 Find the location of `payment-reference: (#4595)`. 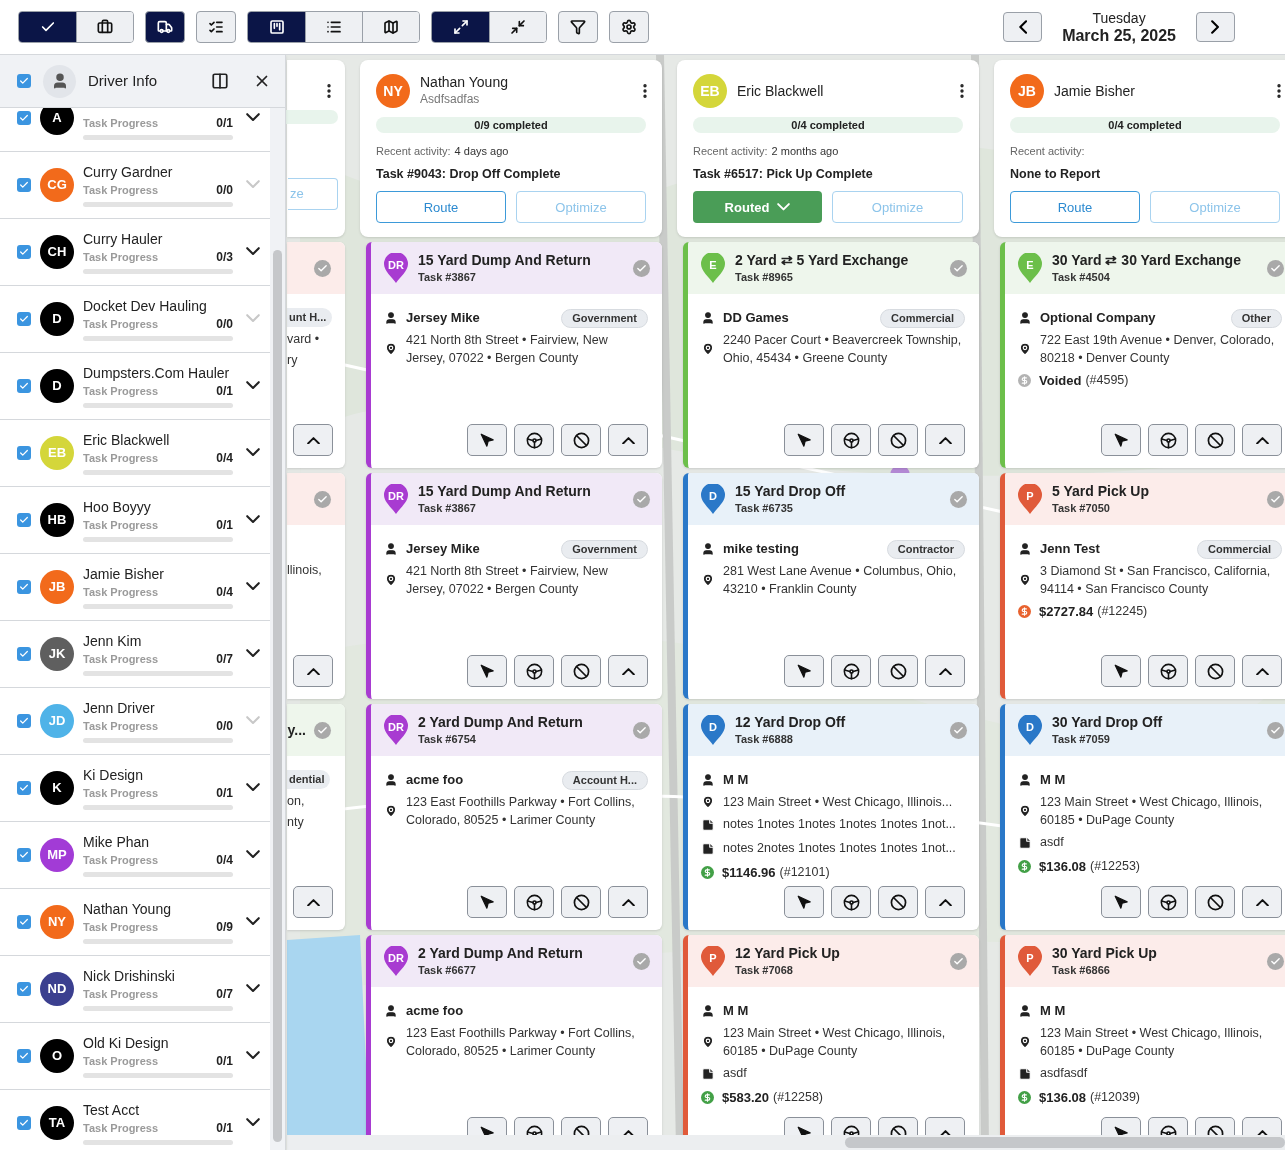

payment-reference: (#4595) is located at coordinates (1107, 381).